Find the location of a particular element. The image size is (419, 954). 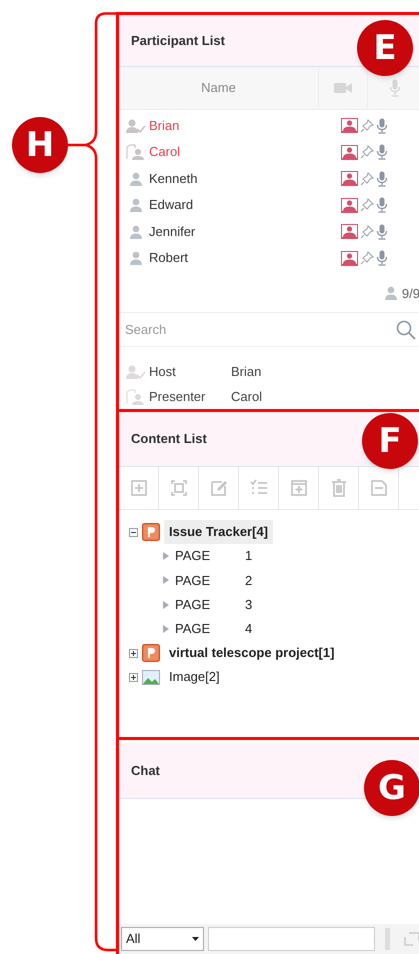

recipient-dropdown: All is located at coordinates (162, 939).